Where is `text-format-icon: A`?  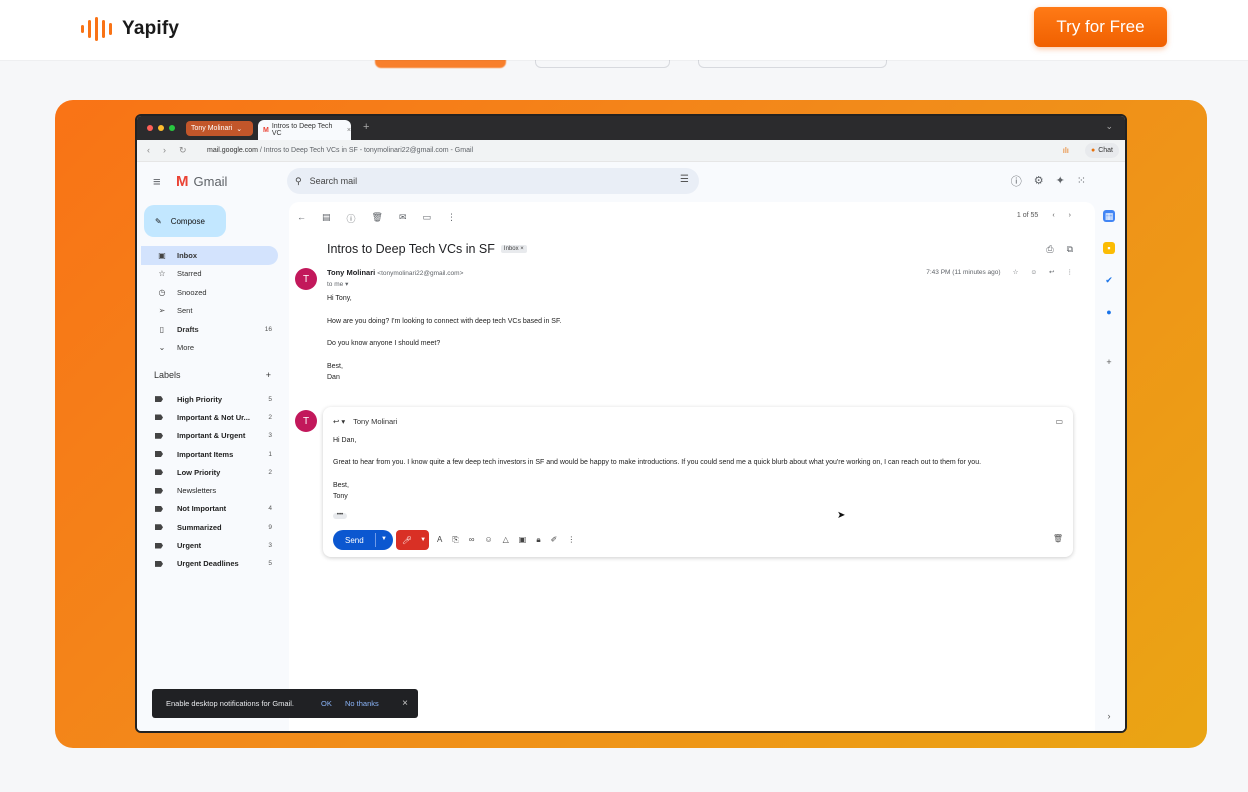
text-format-icon: A is located at coordinates (439, 540).